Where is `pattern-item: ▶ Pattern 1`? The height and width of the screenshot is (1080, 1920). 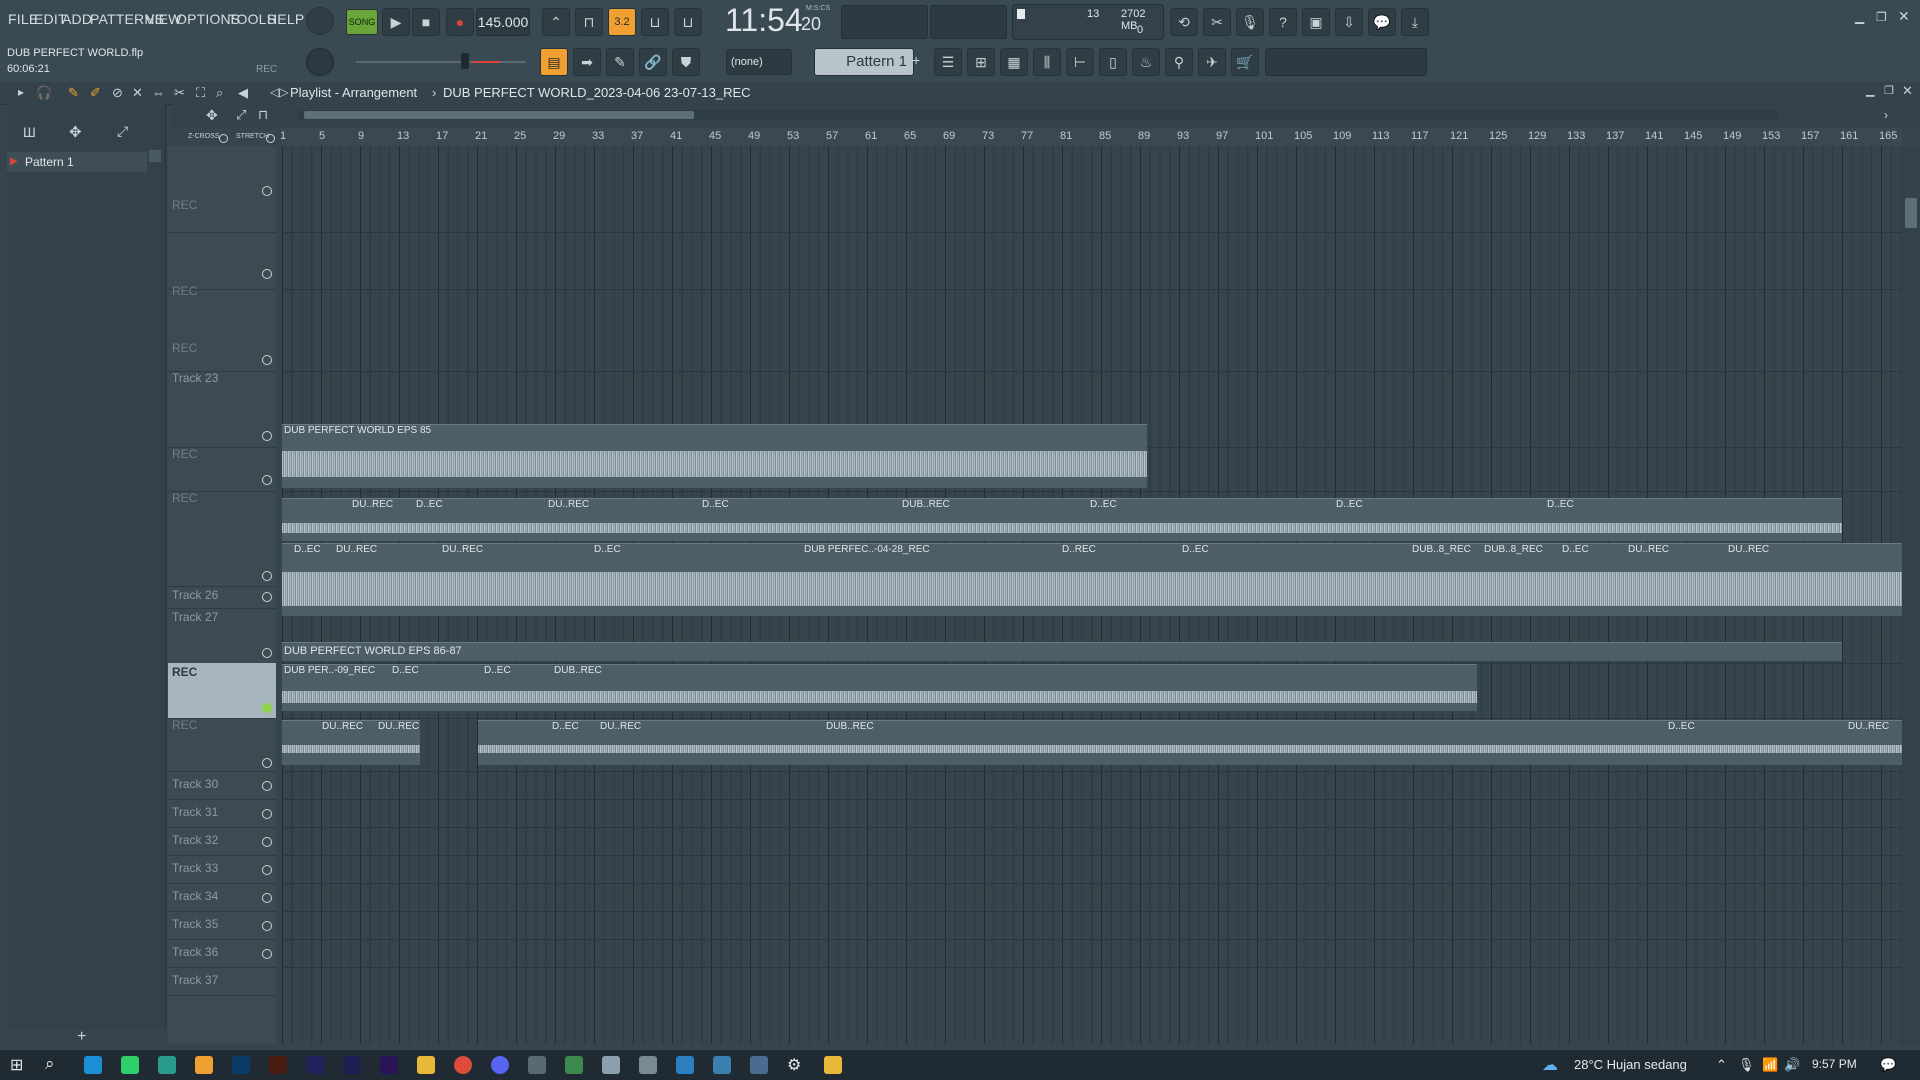
pattern-item: ▶ Pattern 1 is located at coordinates (77, 162).